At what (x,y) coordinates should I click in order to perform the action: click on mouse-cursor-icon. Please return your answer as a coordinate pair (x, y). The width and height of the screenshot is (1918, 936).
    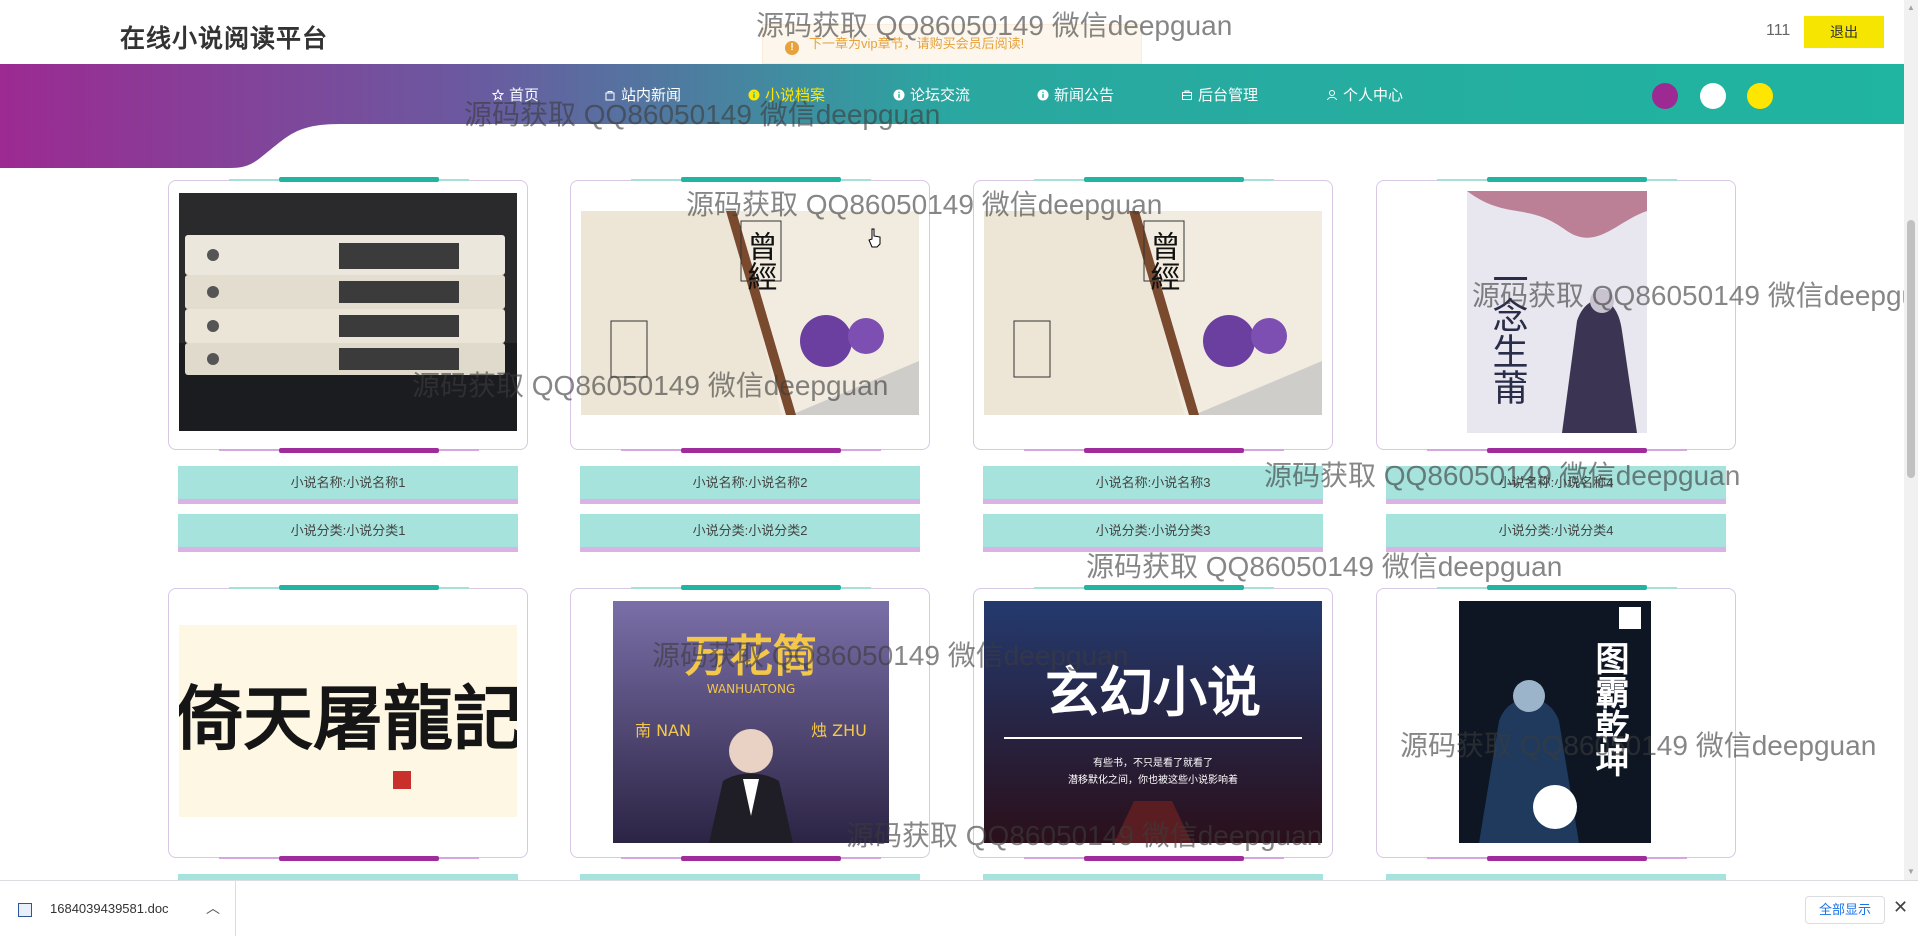
    Looking at the image, I should click on (875, 238).